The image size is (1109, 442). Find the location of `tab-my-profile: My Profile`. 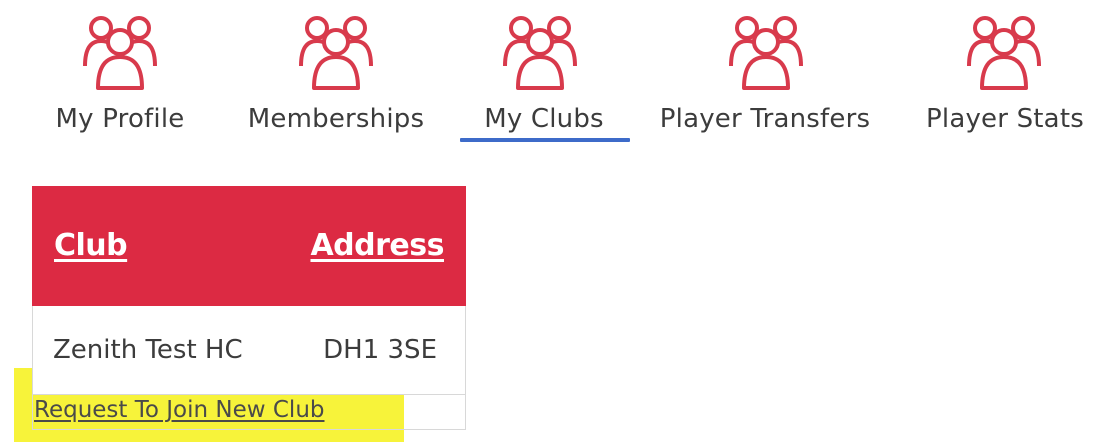

tab-my-profile: My Profile is located at coordinates (120, 75).